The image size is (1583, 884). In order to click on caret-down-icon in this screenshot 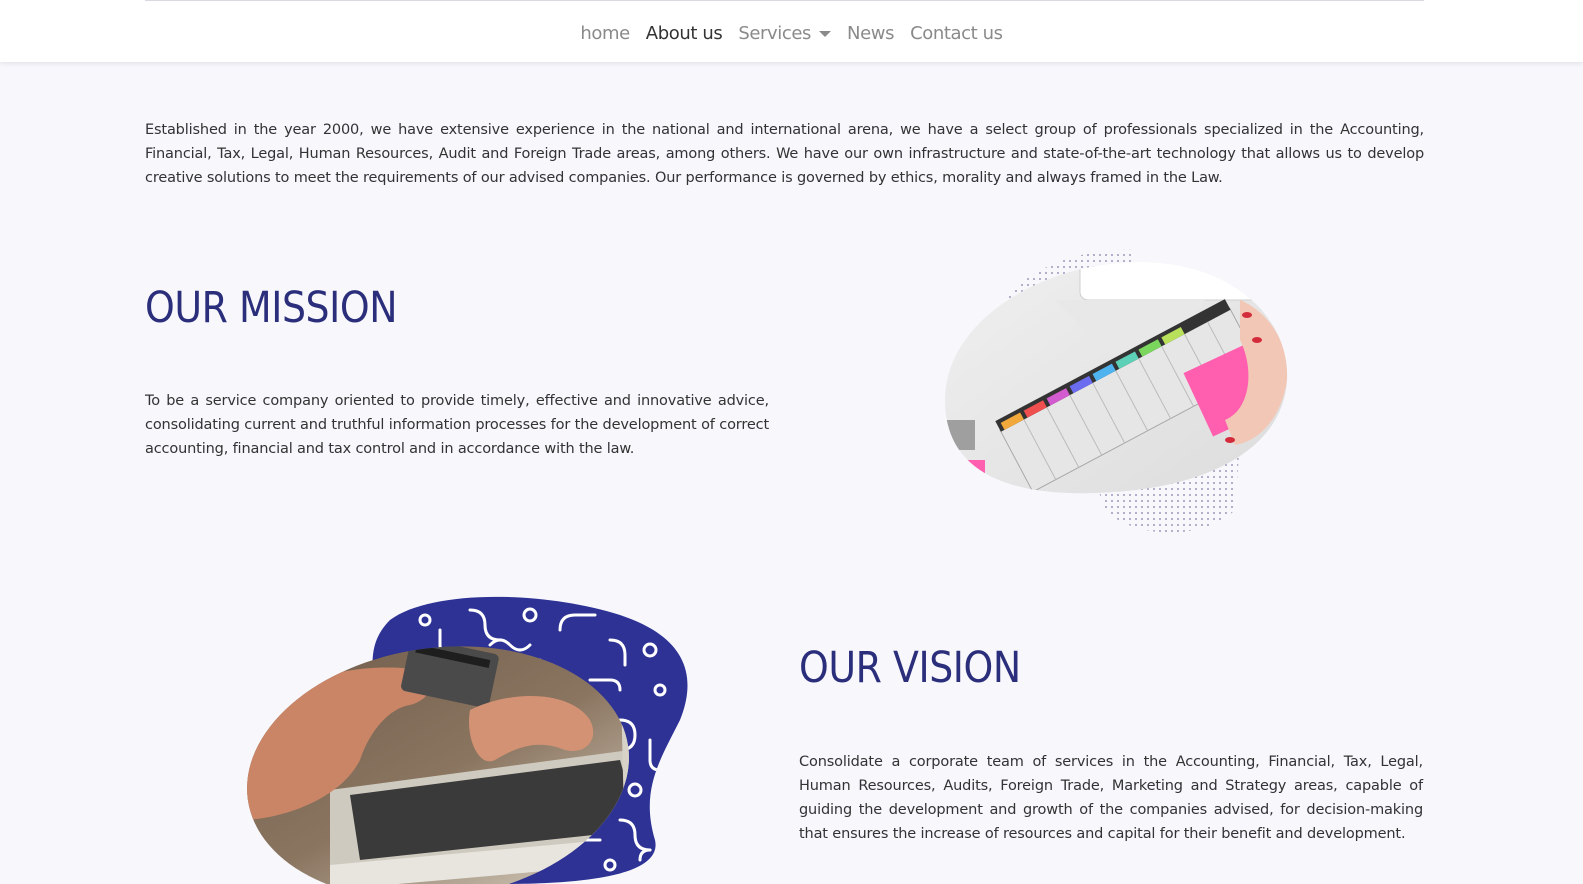, I will do `click(825, 34)`.